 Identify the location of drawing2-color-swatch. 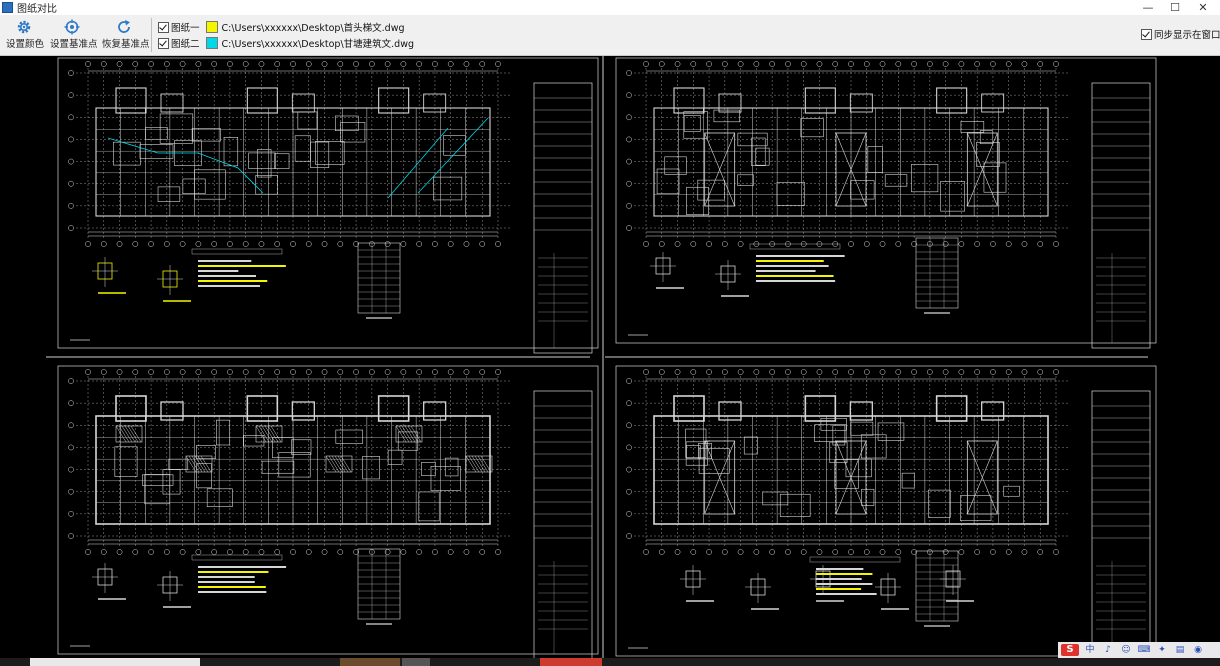
(211, 43).